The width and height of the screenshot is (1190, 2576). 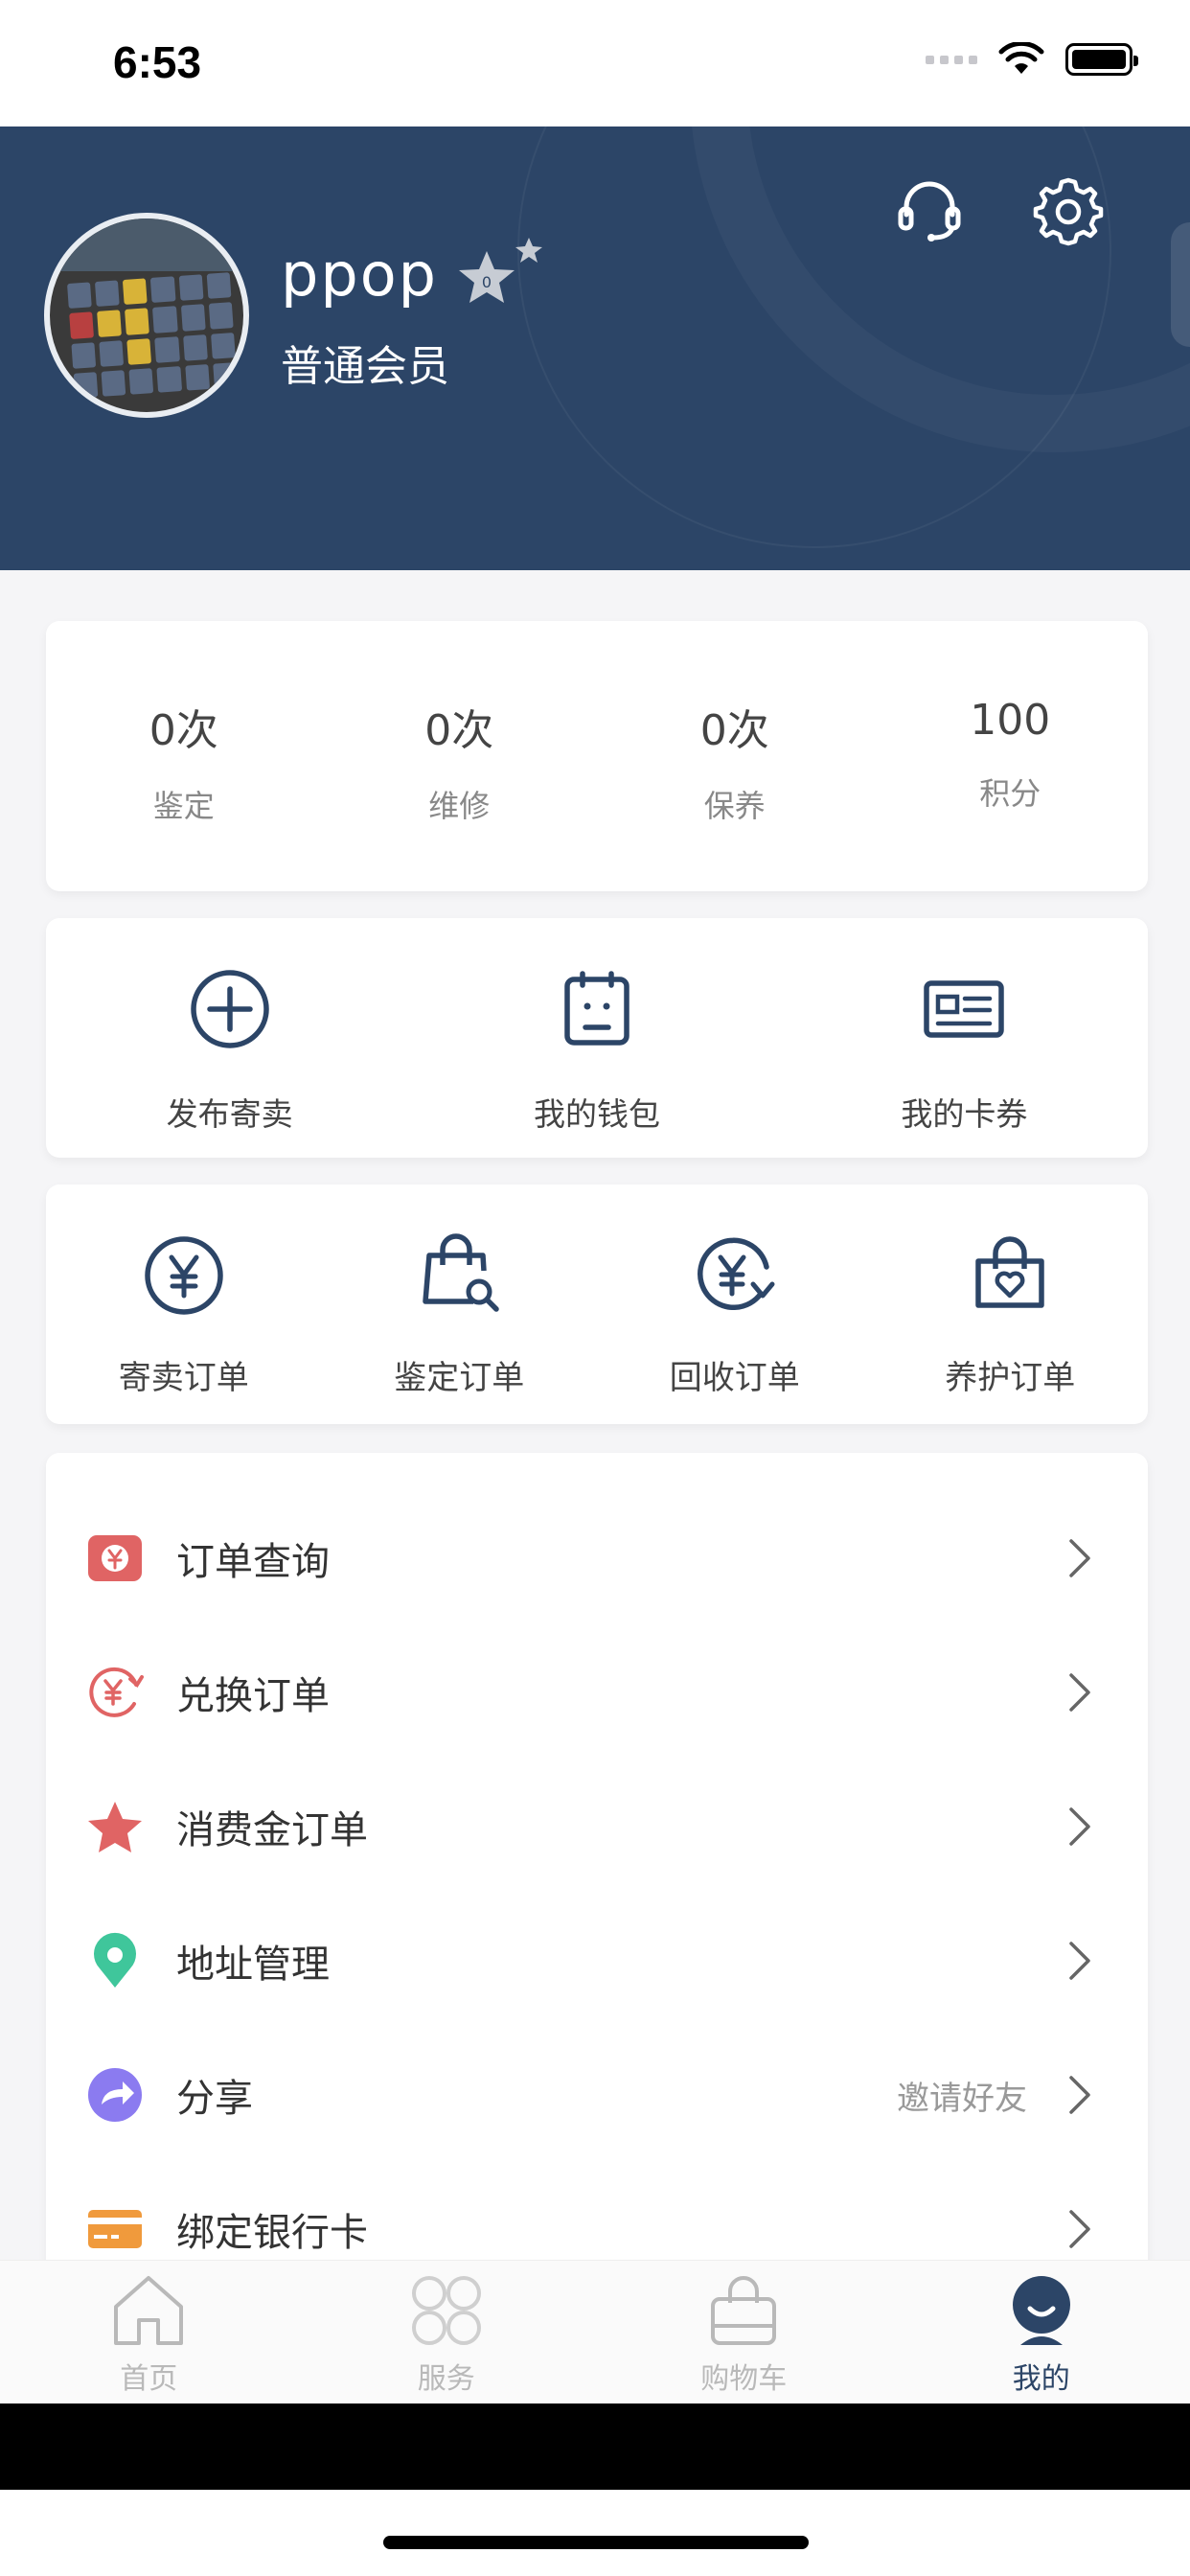 What do you see at coordinates (744, 2310) in the screenshot?
I see `cart-bag-icon` at bounding box center [744, 2310].